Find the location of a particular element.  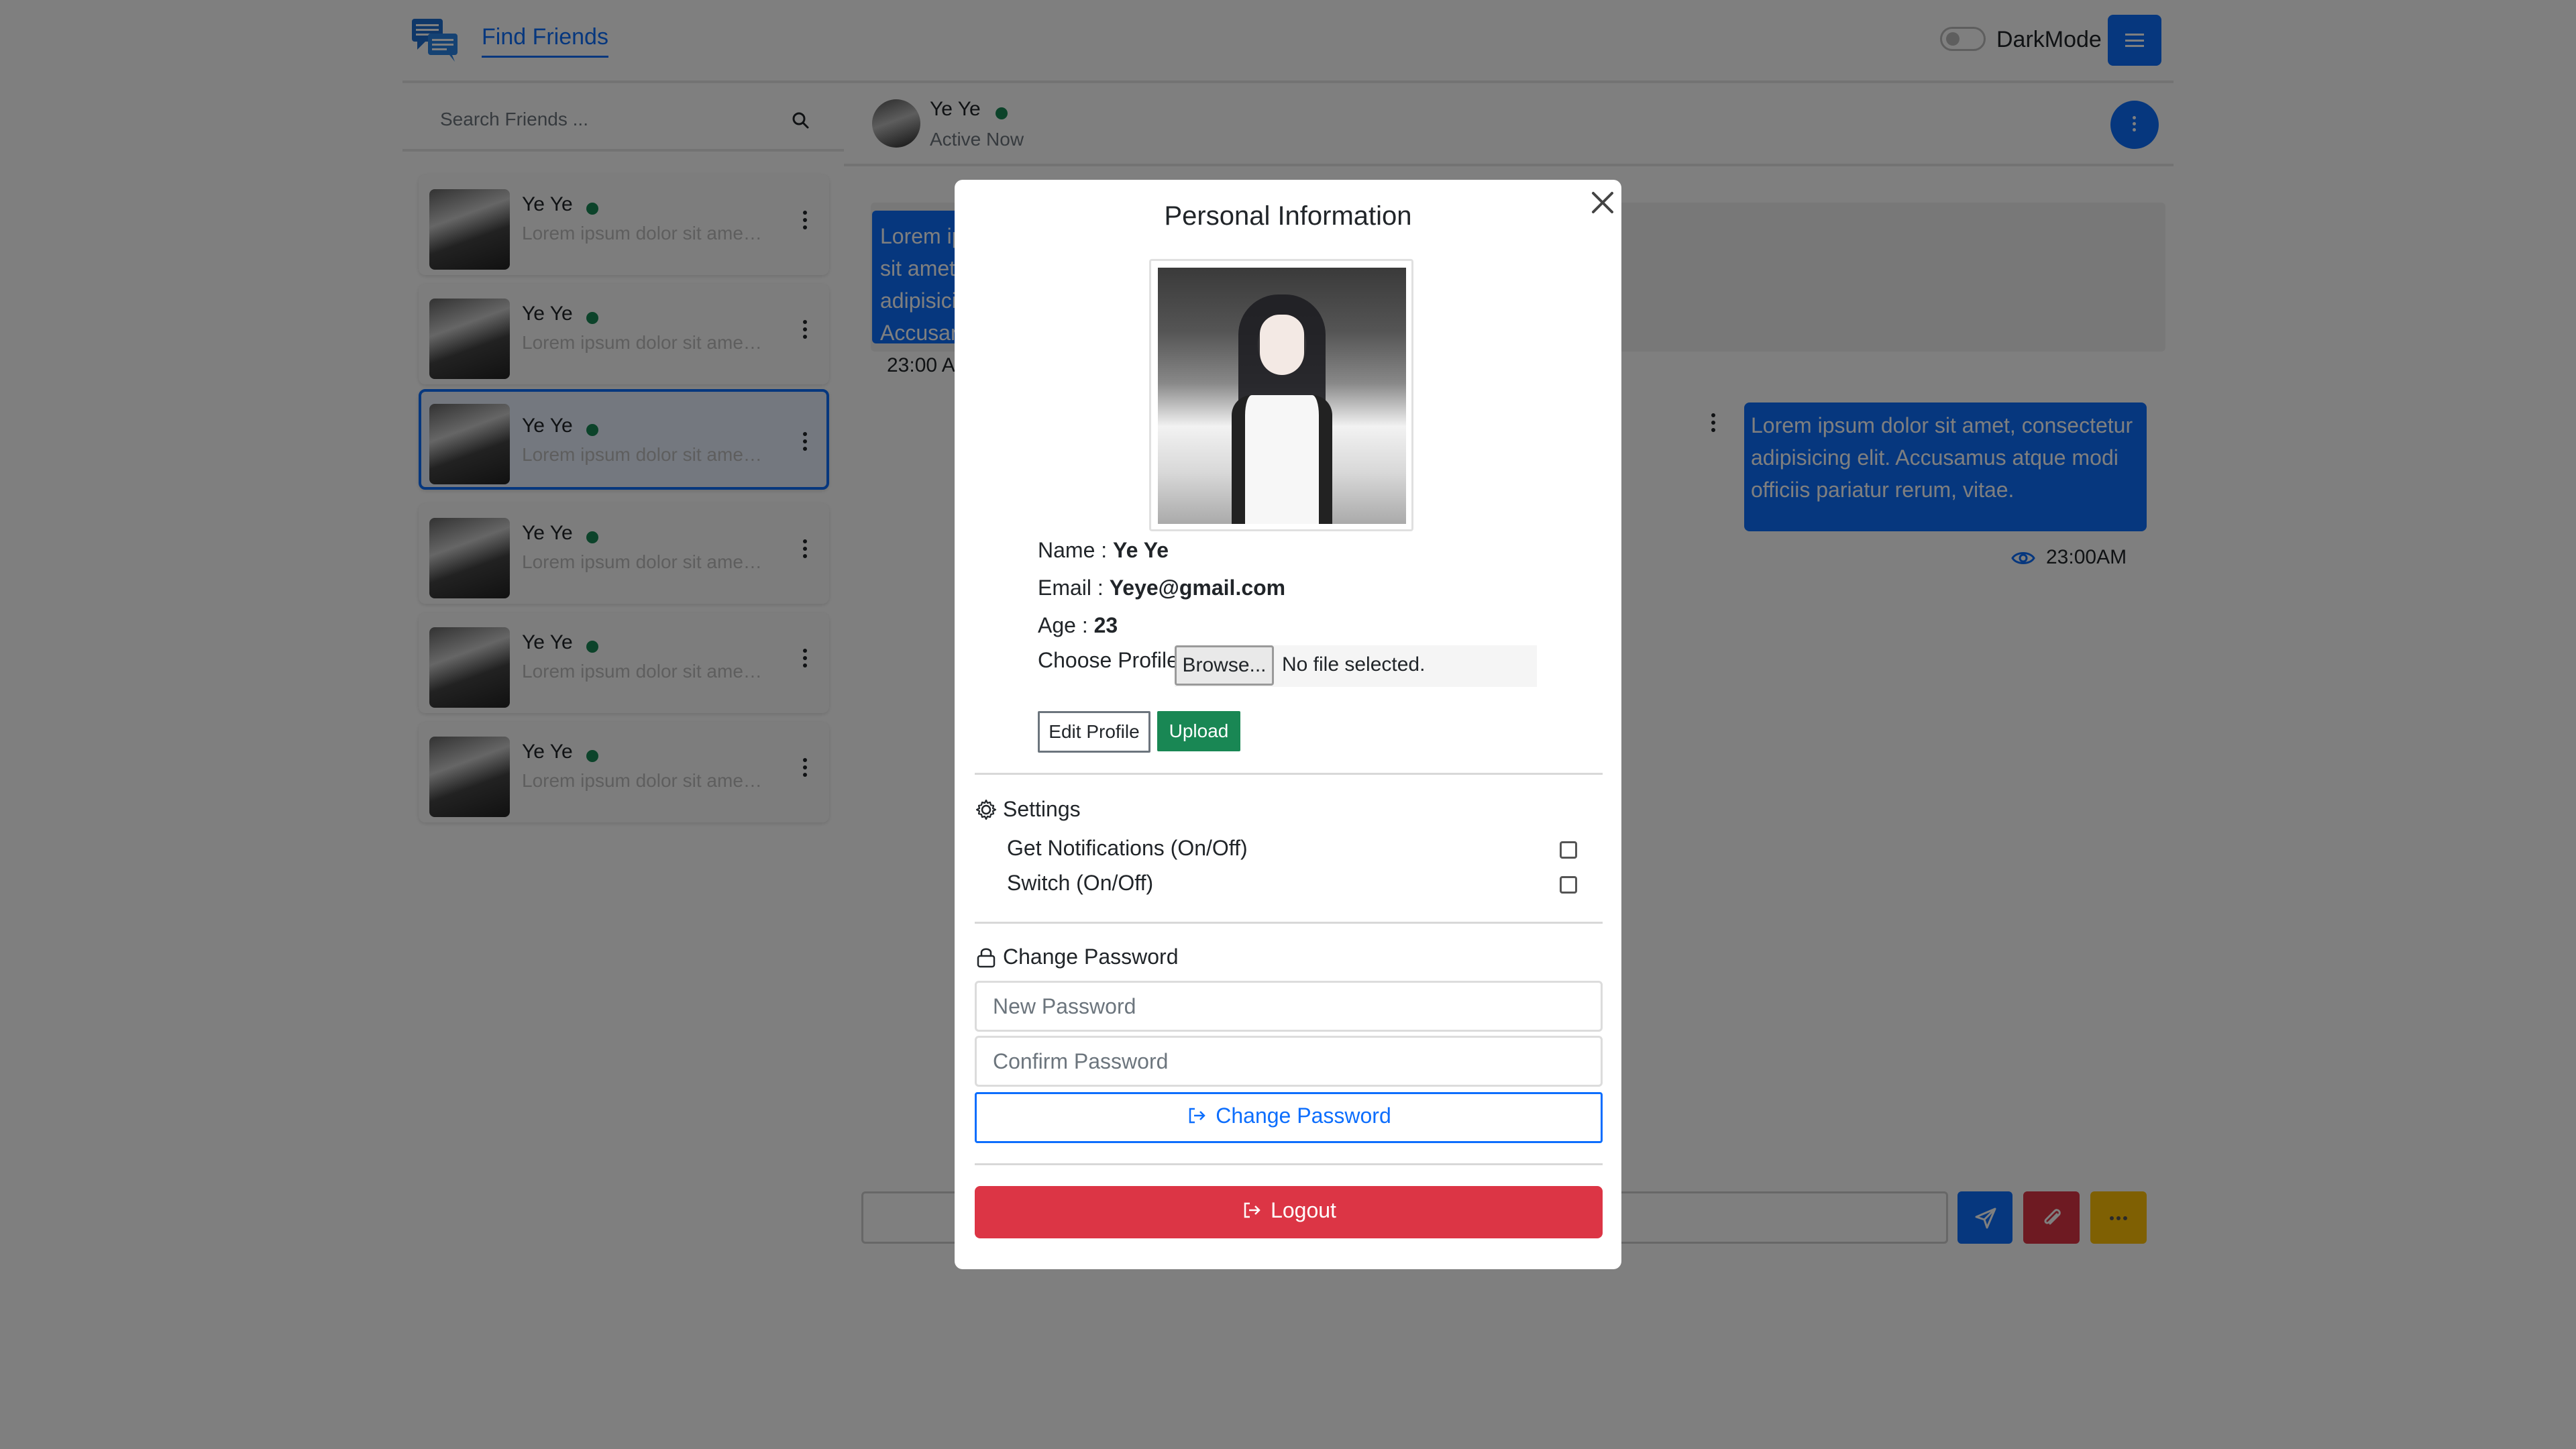

age-label: Age : is located at coordinates (1066, 625).